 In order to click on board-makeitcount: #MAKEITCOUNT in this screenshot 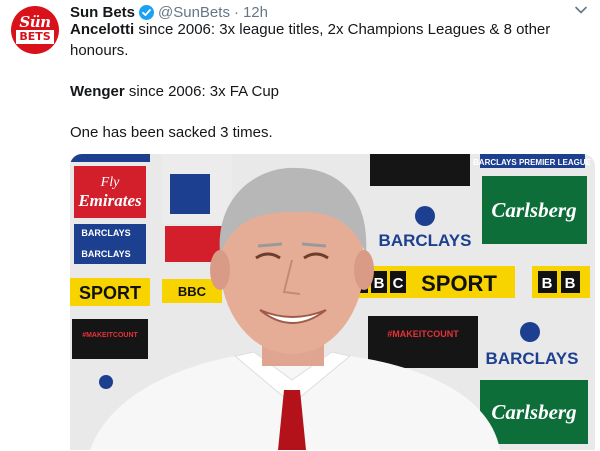, I will do `click(423, 334)`.